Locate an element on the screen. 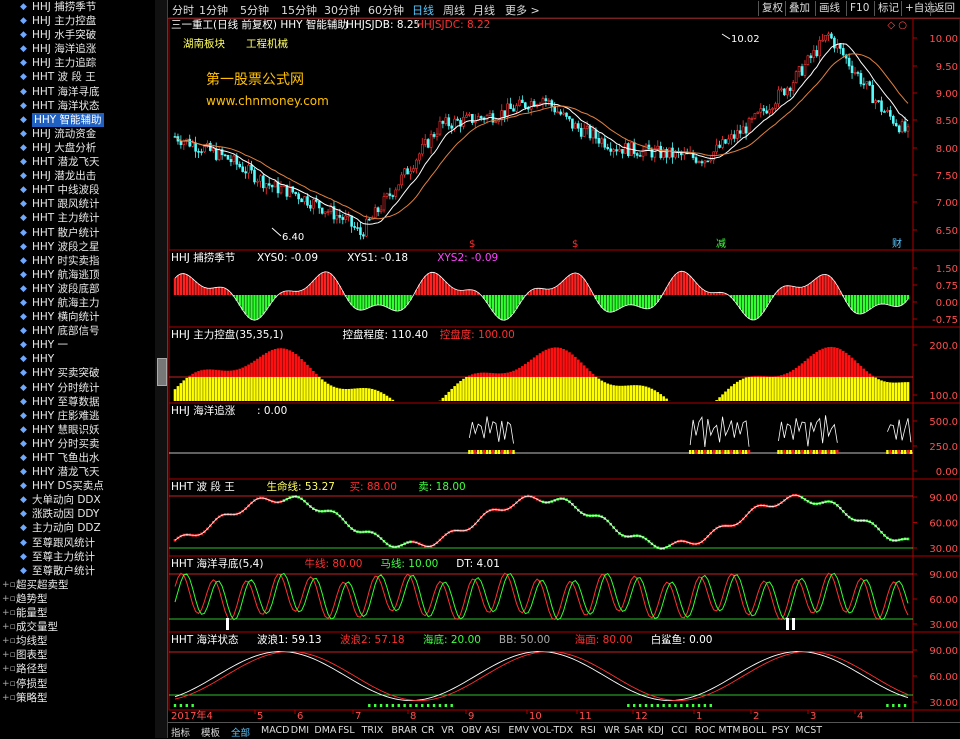  indicator-tab: ROC is located at coordinates (705, 730).